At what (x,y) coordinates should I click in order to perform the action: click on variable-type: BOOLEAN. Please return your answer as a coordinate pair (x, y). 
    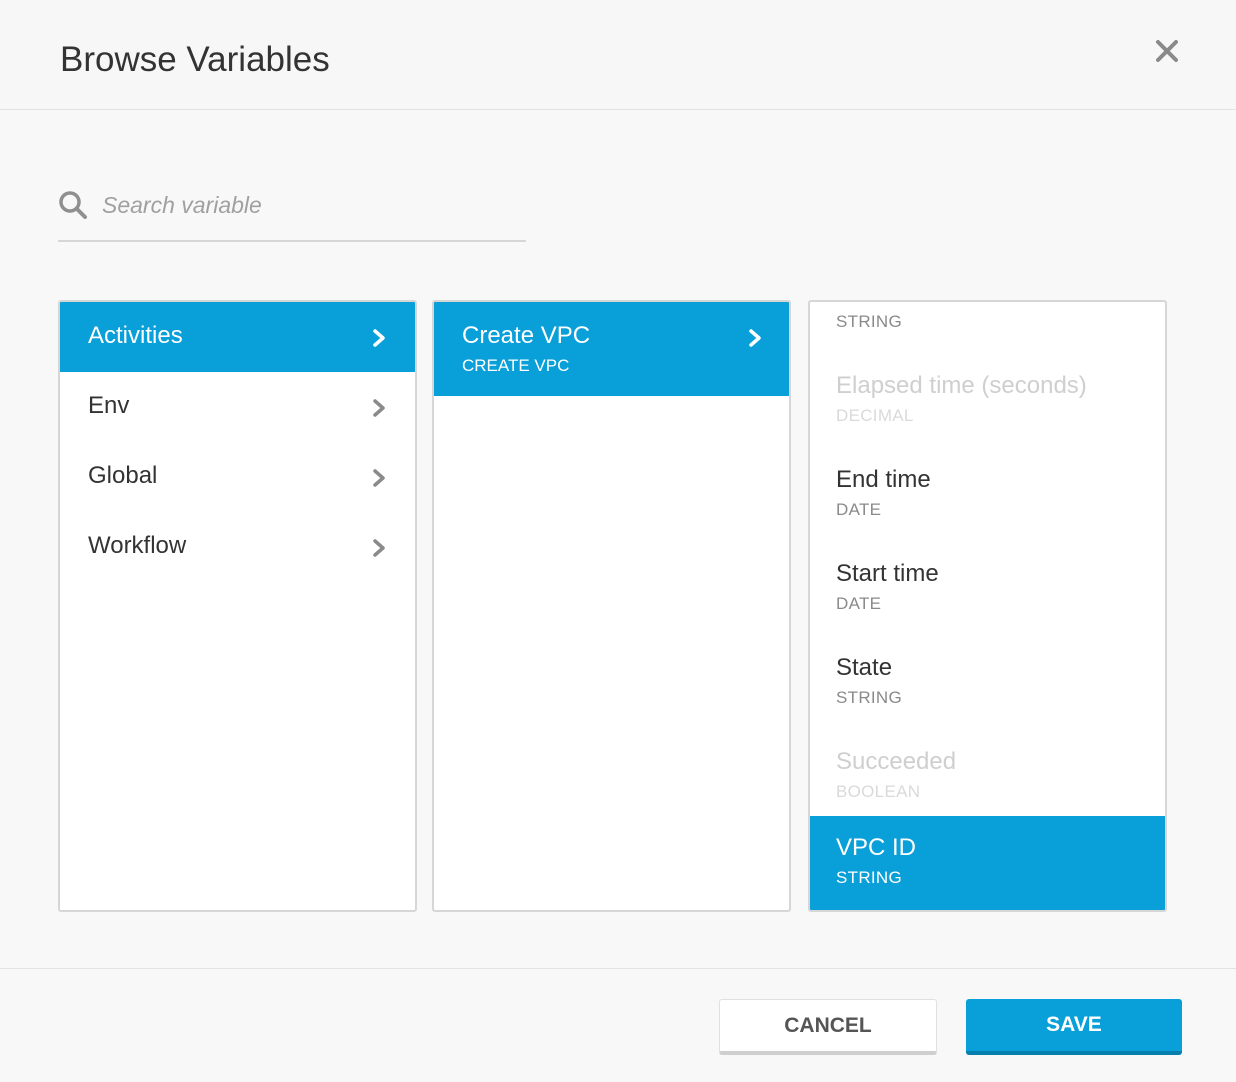
    Looking at the image, I should click on (878, 791).